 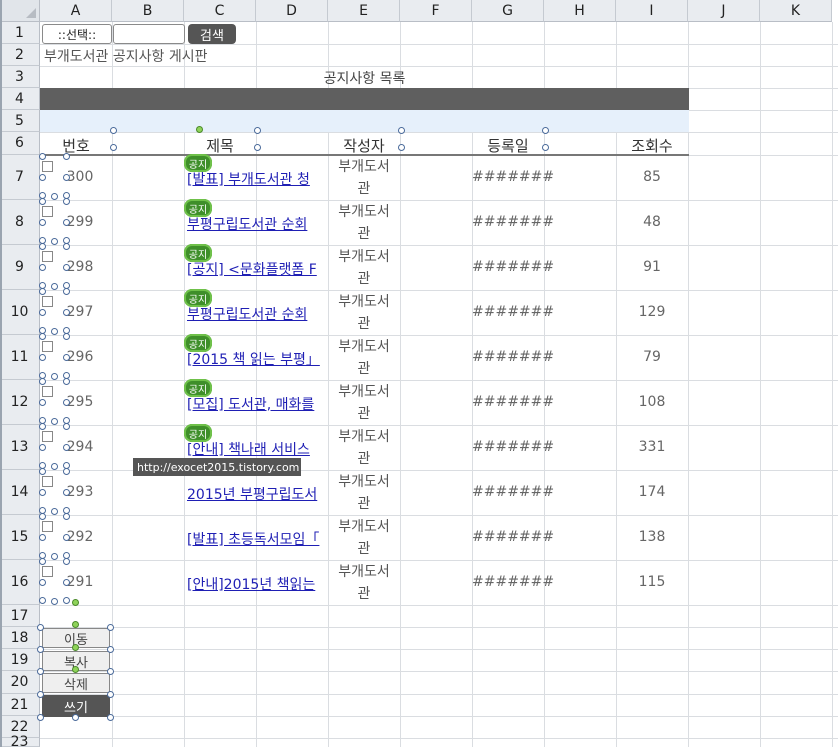 I want to click on row-header-19: 19, so click(x=20, y=660).